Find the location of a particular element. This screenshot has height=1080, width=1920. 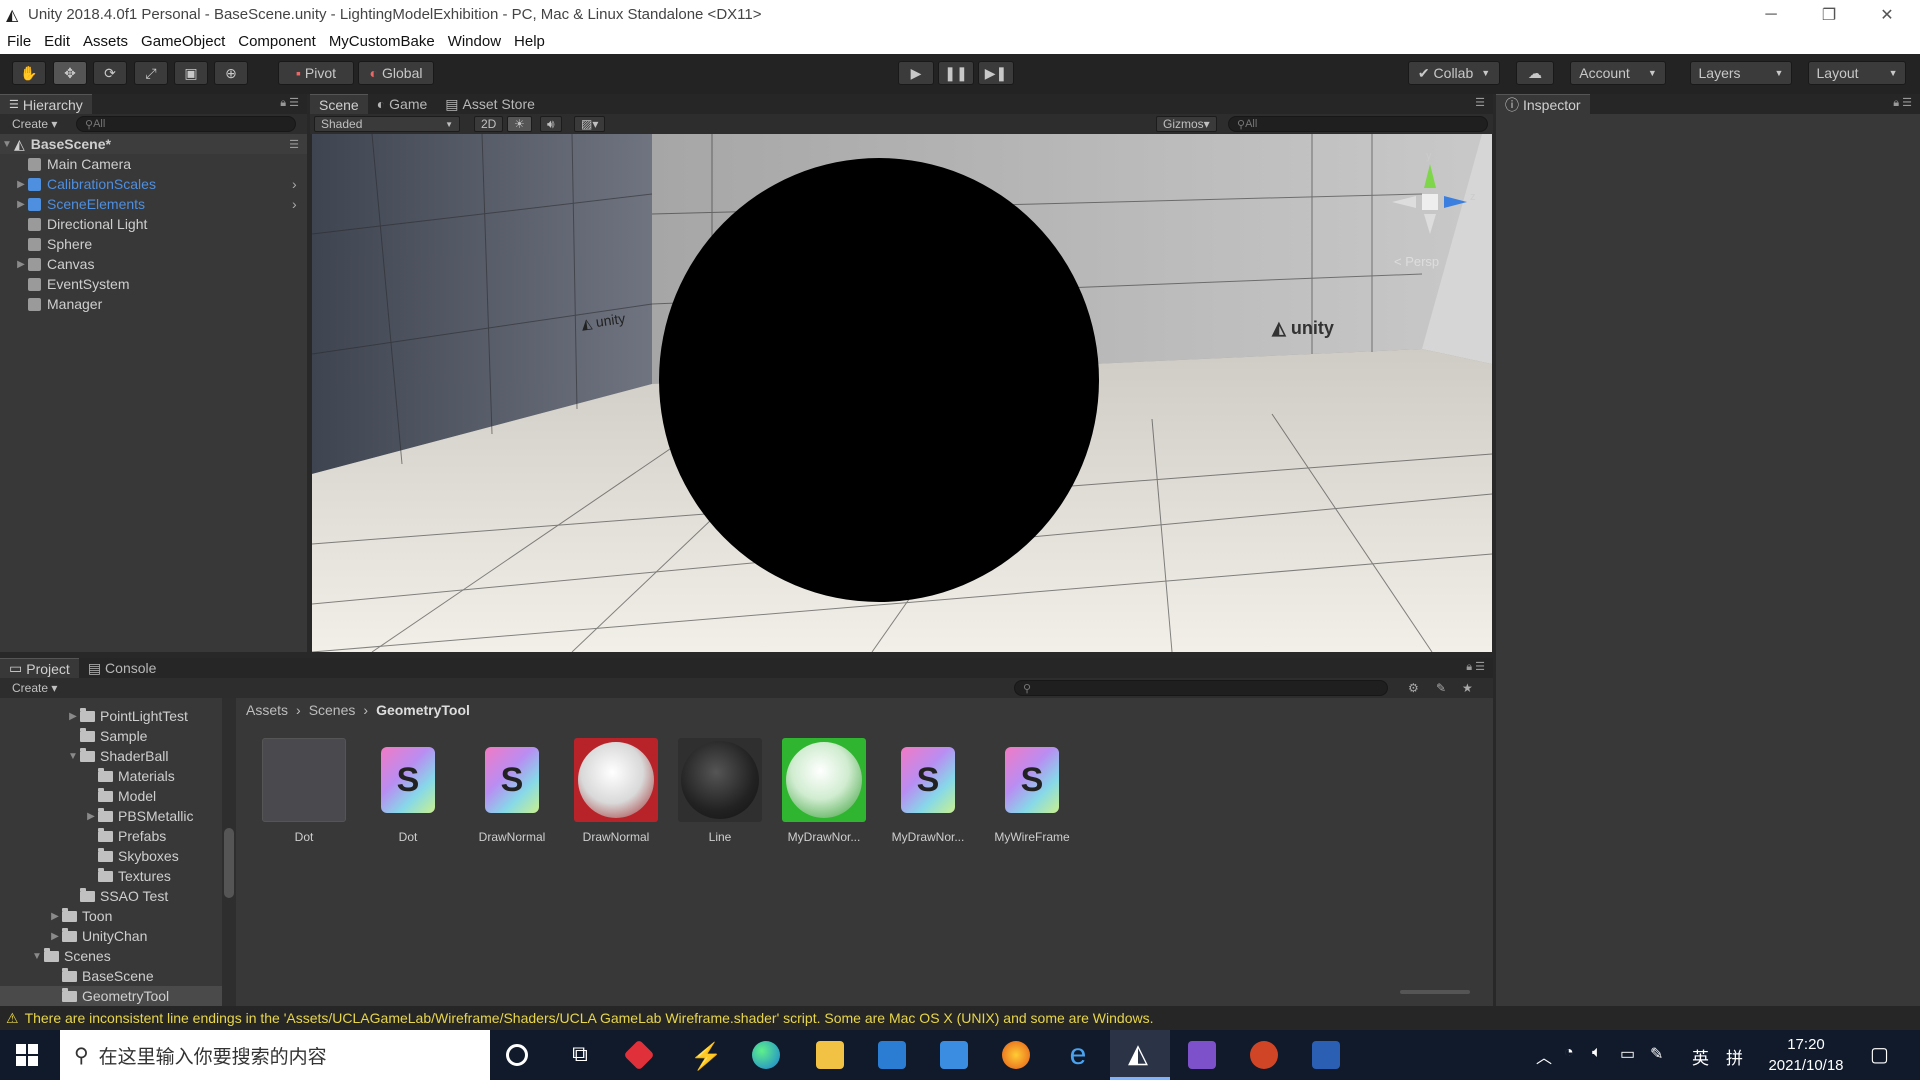

pause-button: ❚❚ is located at coordinates (956, 73).